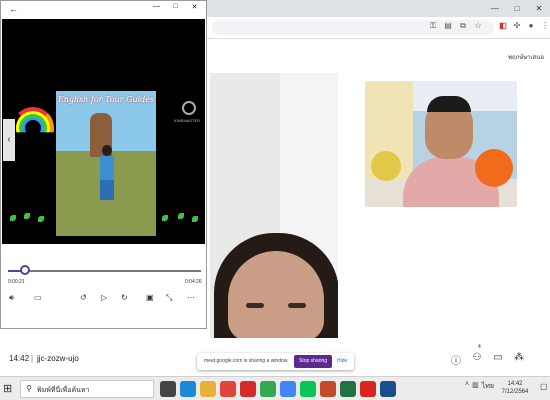 The height and width of the screenshot is (400, 550). What do you see at coordinates (248, 389) in the screenshot?
I see `opera-icon` at bounding box center [248, 389].